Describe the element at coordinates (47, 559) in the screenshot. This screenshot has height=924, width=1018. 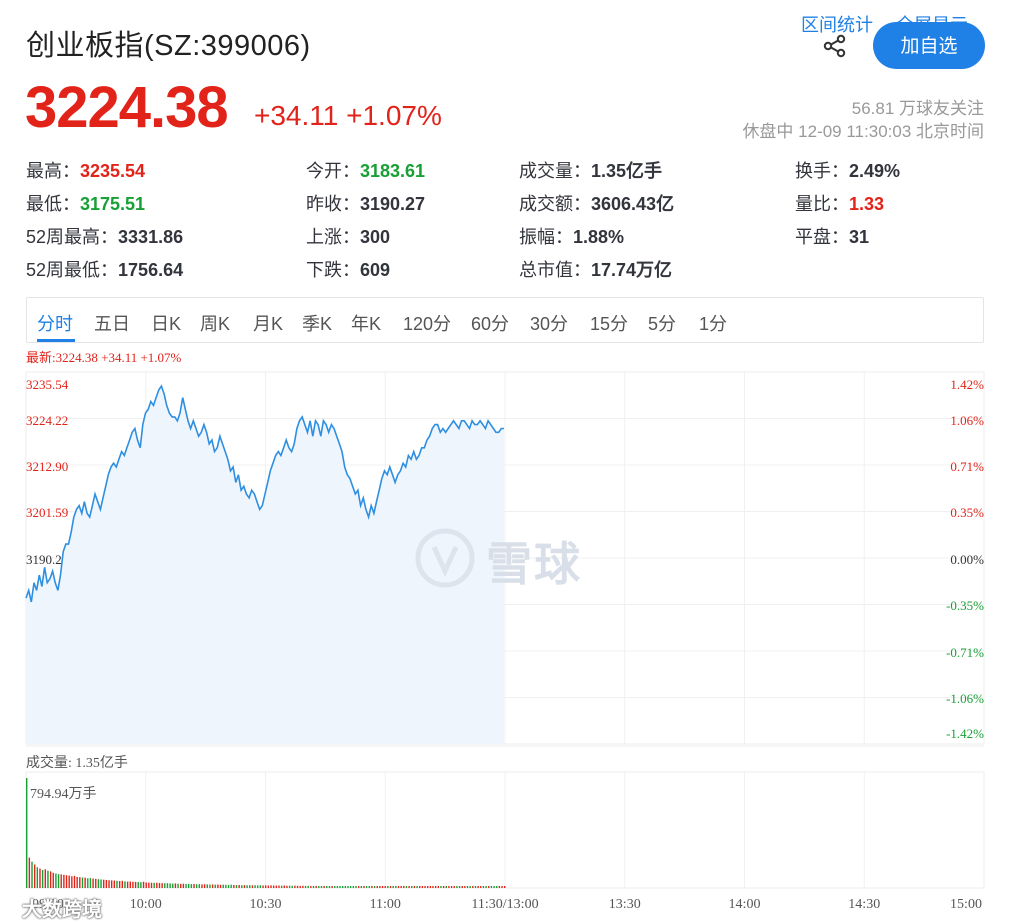
I see `y-tick-left: 3190.27` at that location.